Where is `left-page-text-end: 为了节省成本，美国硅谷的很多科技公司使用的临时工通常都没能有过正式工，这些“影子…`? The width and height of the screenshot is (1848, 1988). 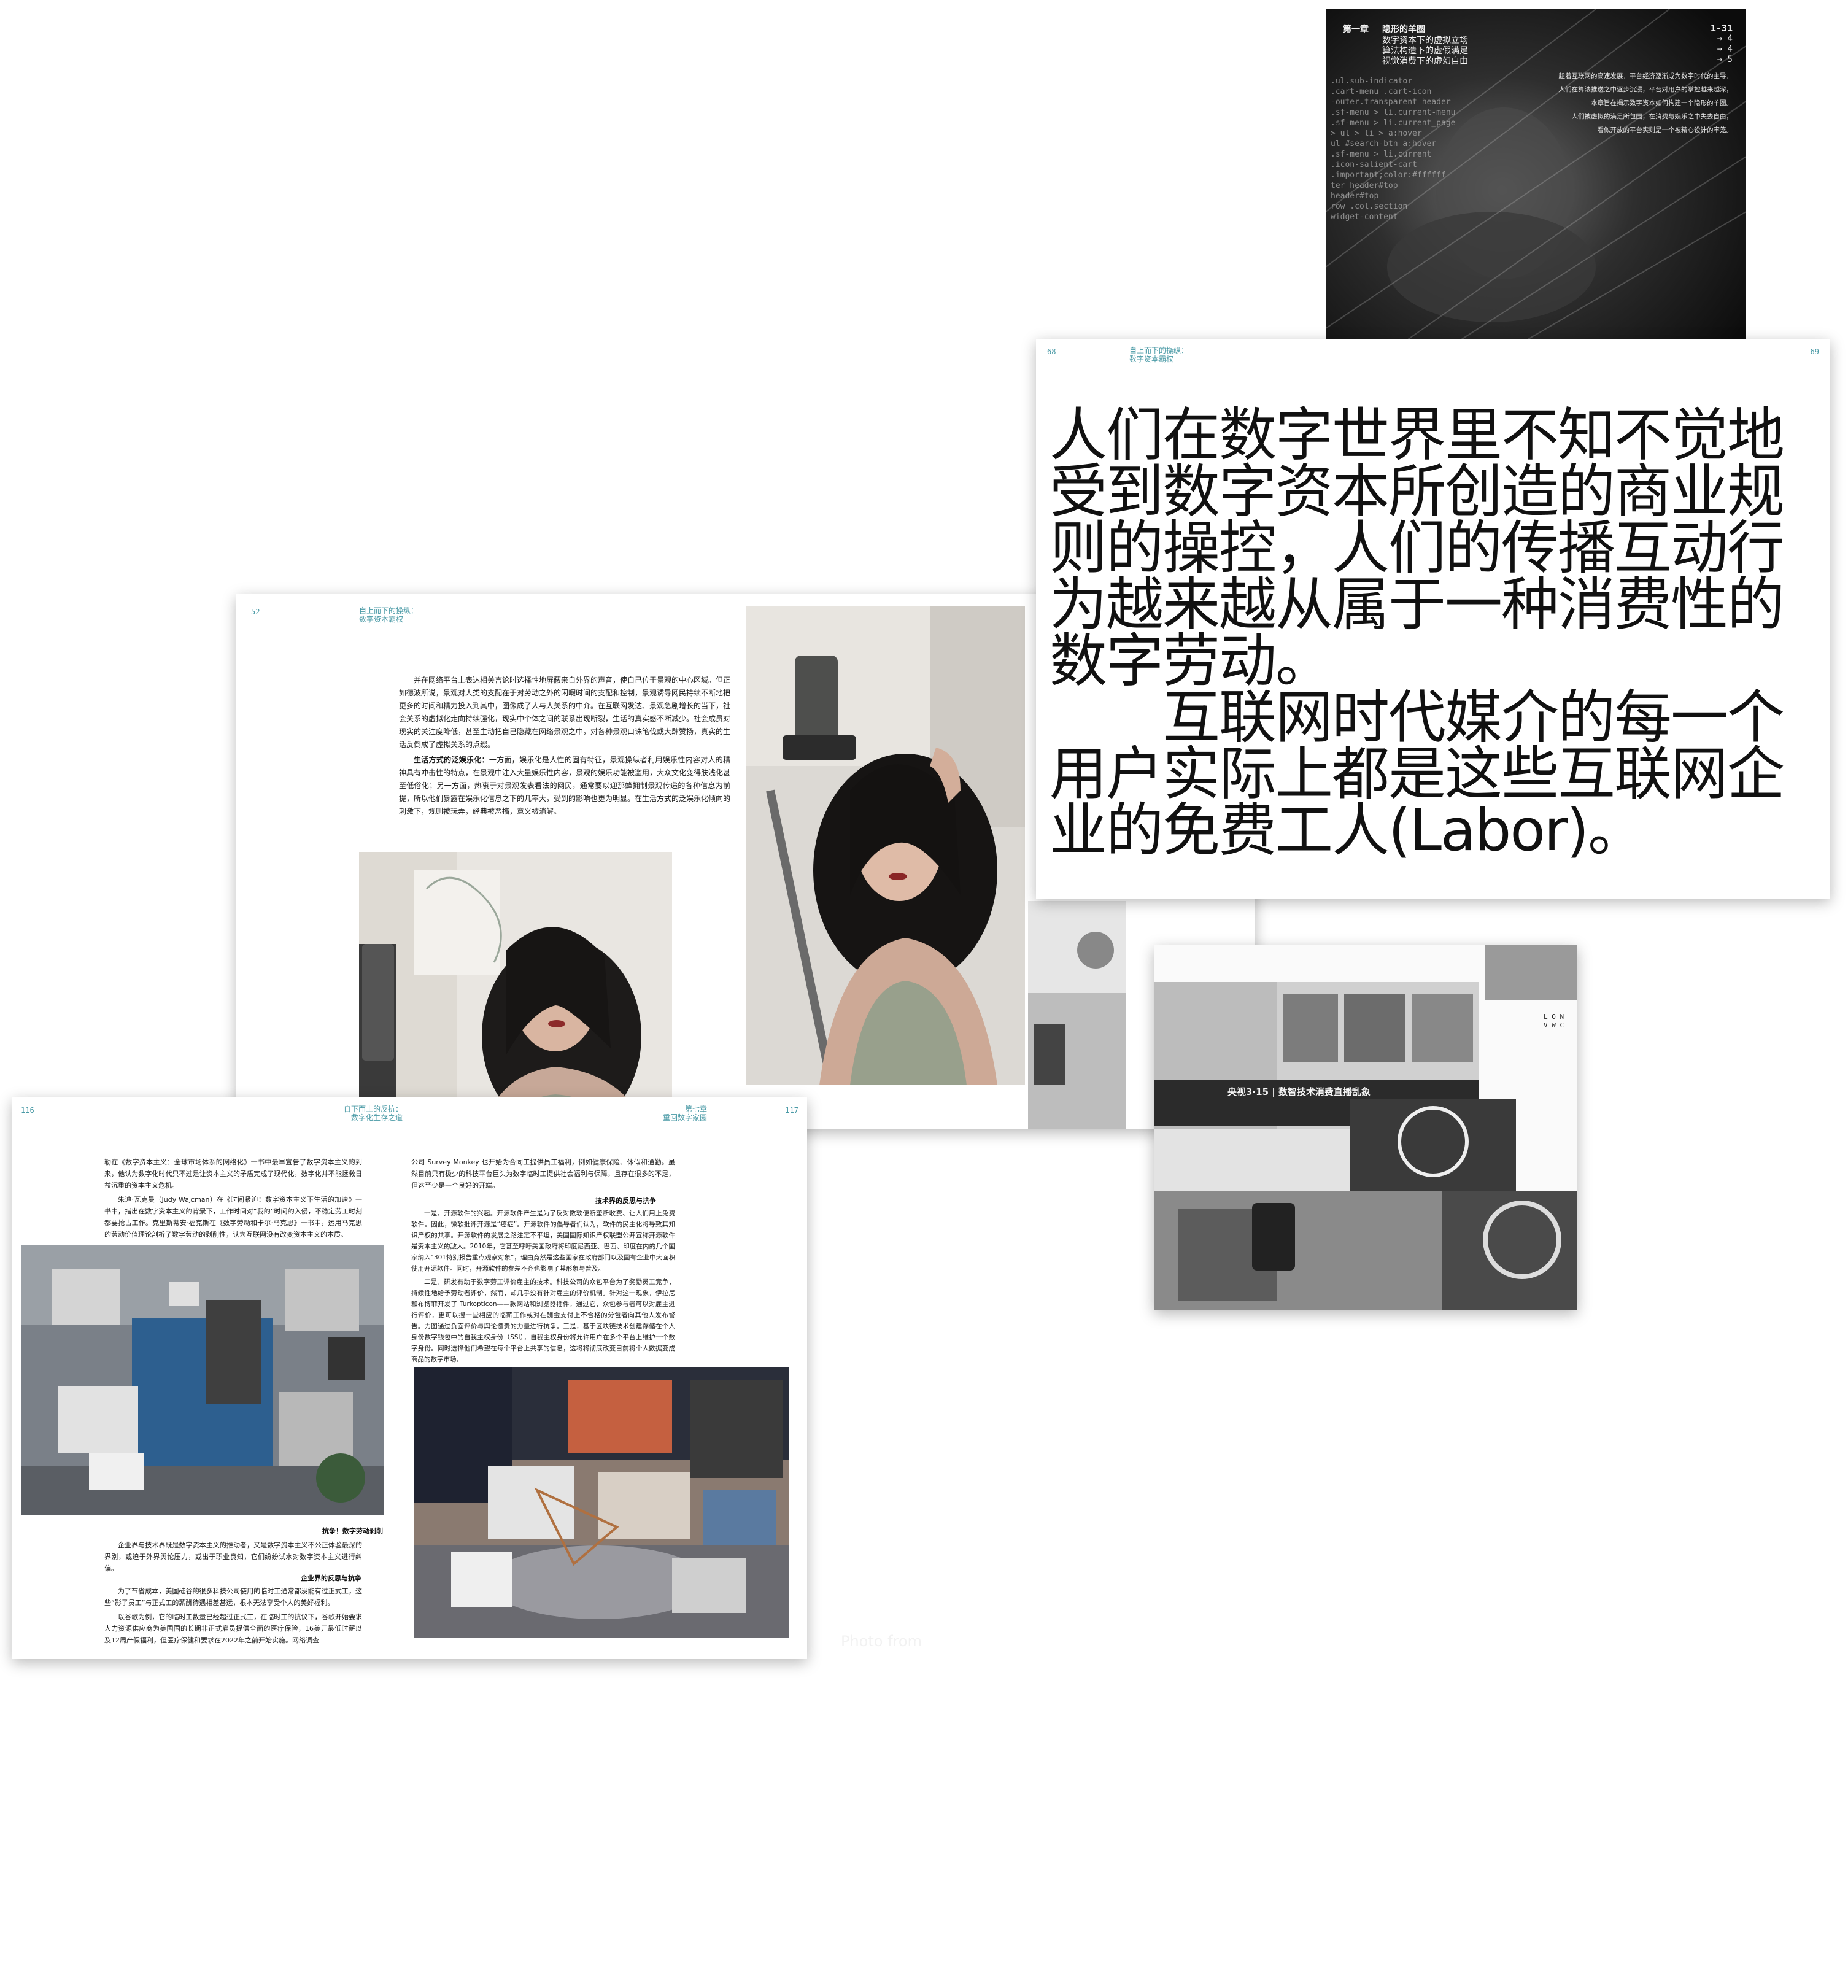
left-page-text-end: 为了节省成本，美国硅谷的很多科技公司使用的临时工通常都没能有过正式工，这些“影子… is located at coordinates (233, 1617).